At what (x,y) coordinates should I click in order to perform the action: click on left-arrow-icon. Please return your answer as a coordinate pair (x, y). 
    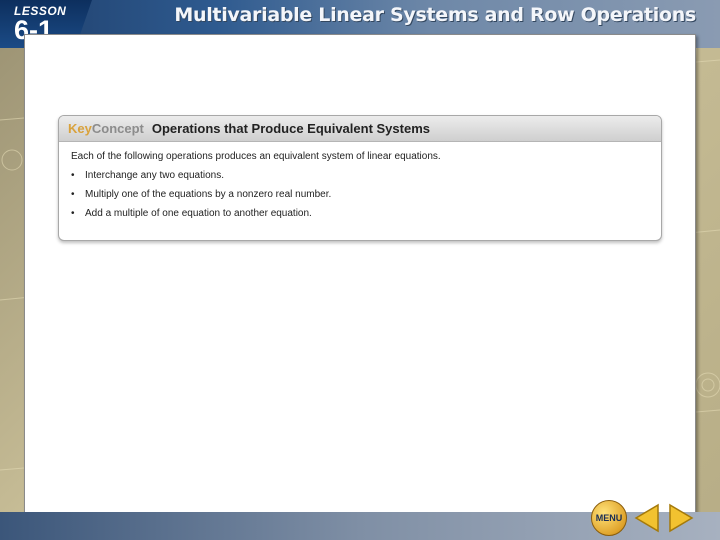
    Looking at the image, I should click on (646, 518).